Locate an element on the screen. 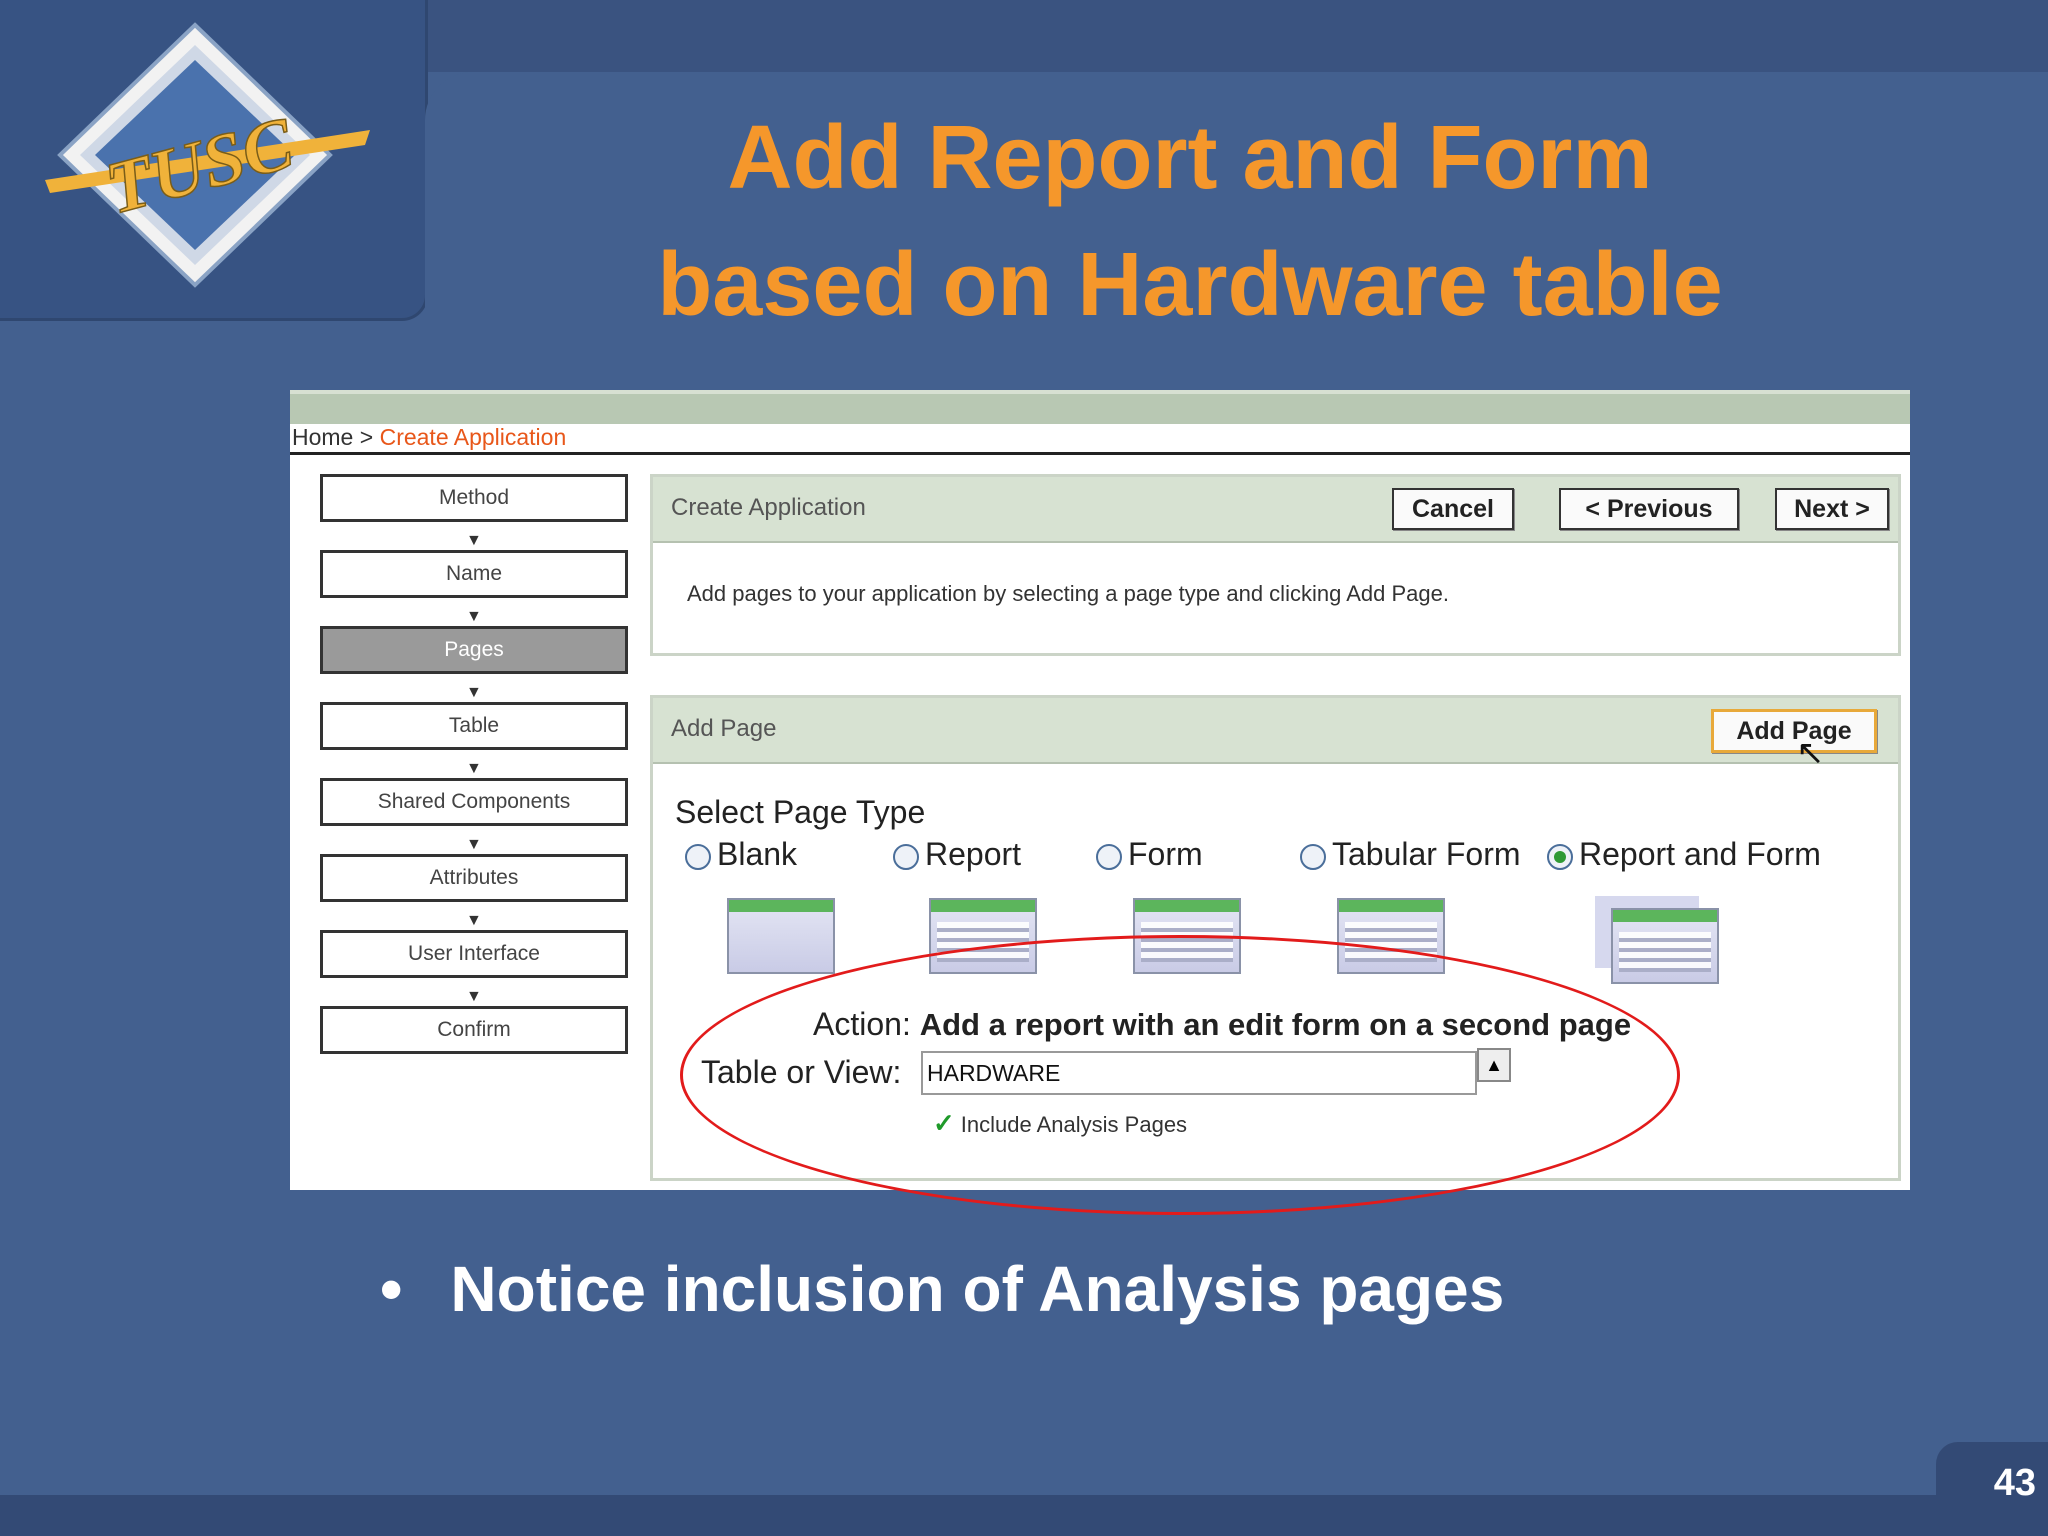 The width and height of the screenshot is (2048, 1536). highlight-ellipse is located at coordinates (1180, 1075).